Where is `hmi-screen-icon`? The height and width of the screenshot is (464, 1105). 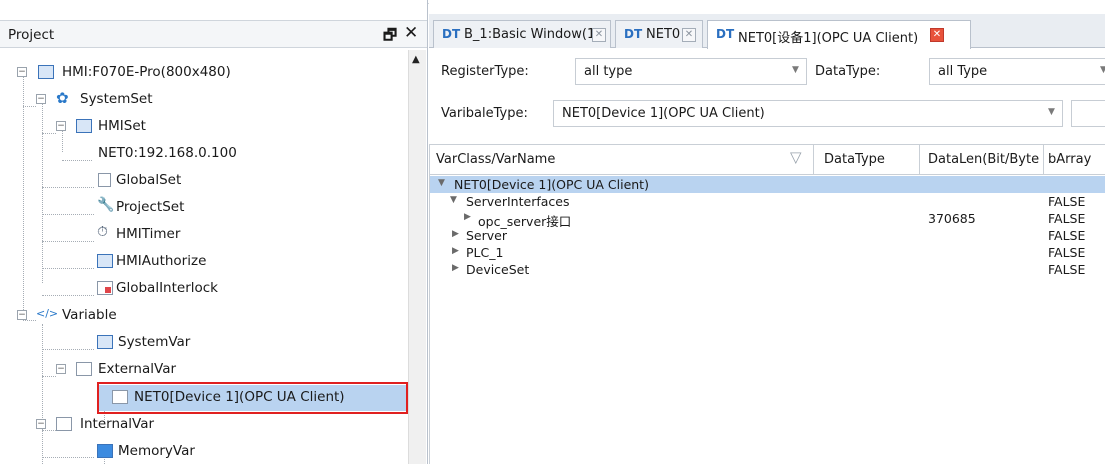
hmi-screen-icon is located at coordinates (46, 72).